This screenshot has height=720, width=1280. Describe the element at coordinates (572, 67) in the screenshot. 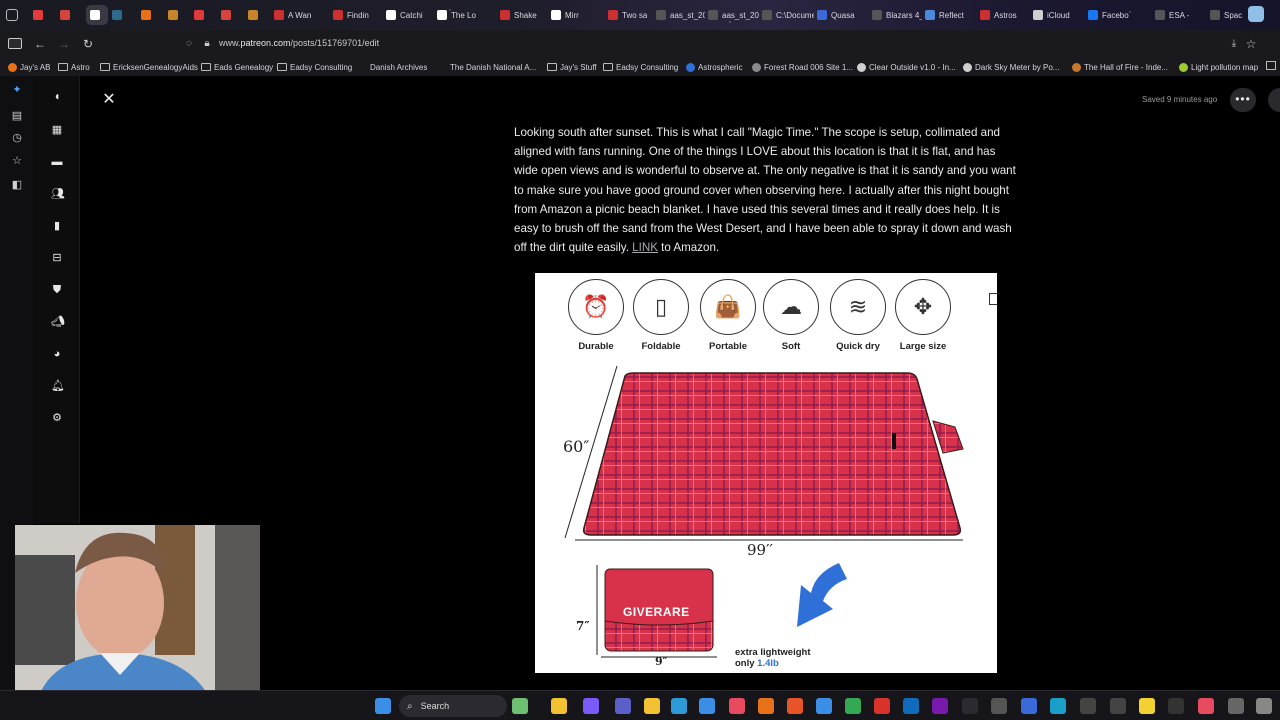

I see `bookmark-folder: Jay's Stuff` at that location.